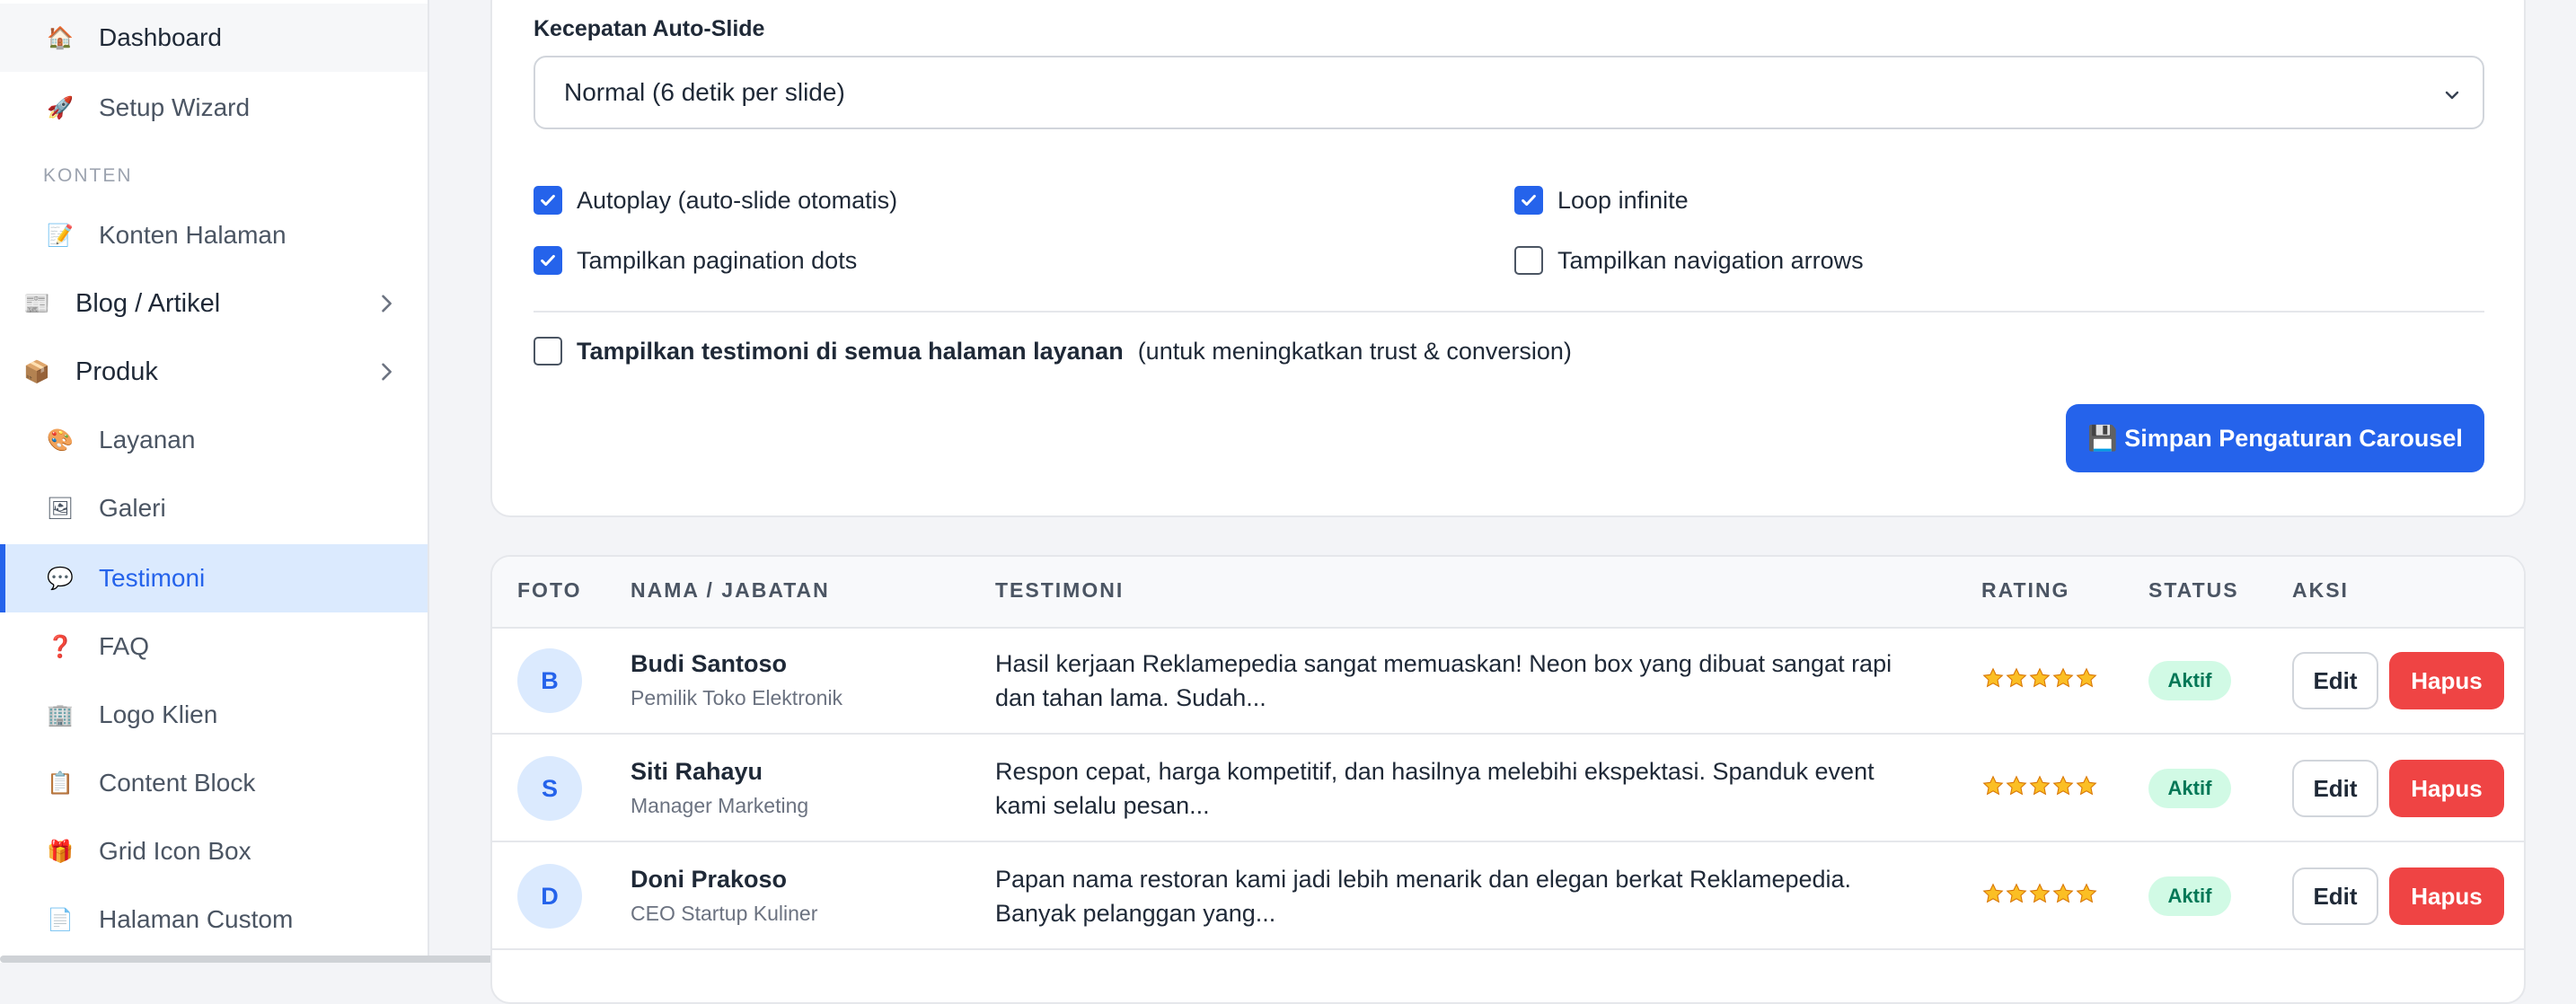 The image size is (2576, 1004). What do you see at coordinates (60, 107) in the screenshot?
I see `rocket-icon: 🚀` at bounding box center [60, 107].